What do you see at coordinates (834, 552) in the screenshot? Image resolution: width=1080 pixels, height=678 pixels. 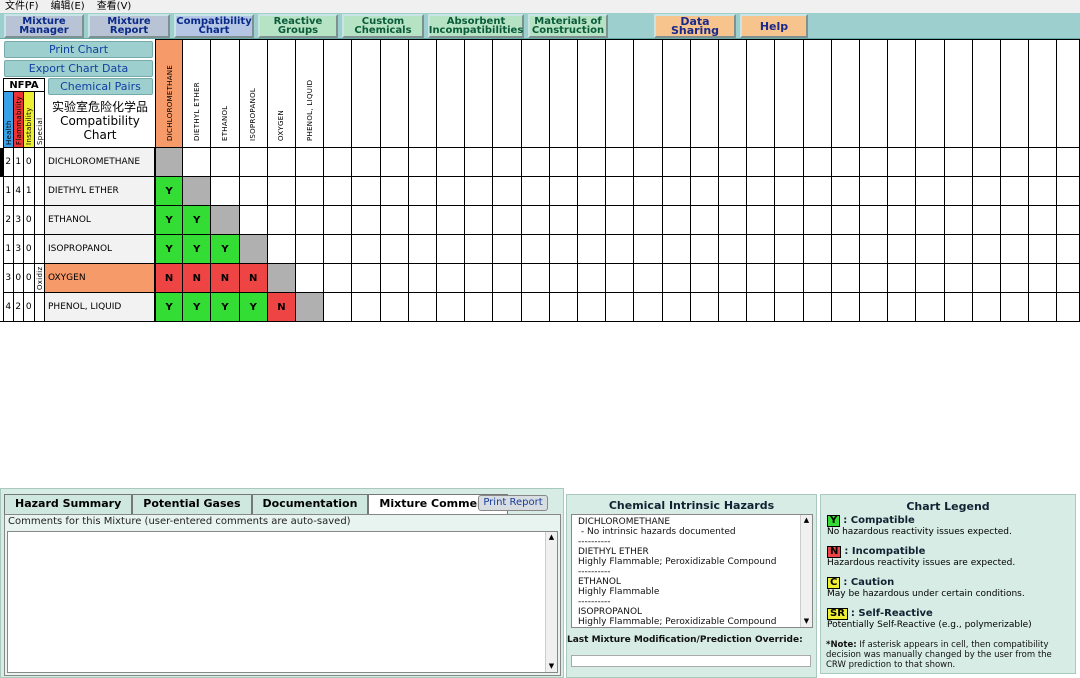 I see `legend-swatch: N` at bounding box center [834, 552].